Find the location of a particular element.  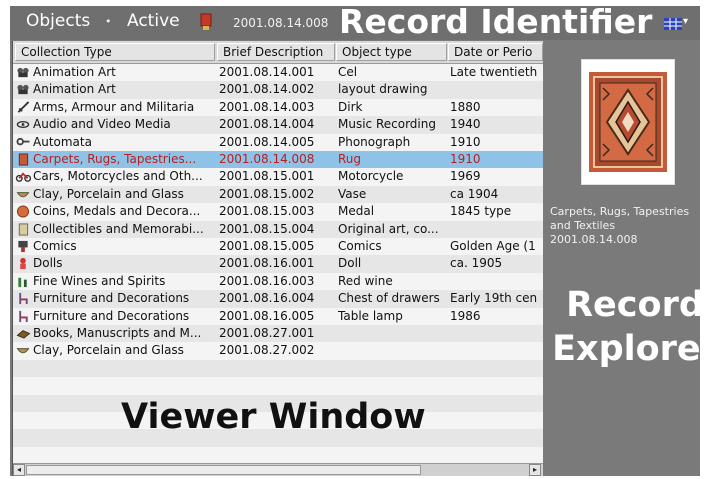

film-camera-icon is located at coordinates (23, 90).